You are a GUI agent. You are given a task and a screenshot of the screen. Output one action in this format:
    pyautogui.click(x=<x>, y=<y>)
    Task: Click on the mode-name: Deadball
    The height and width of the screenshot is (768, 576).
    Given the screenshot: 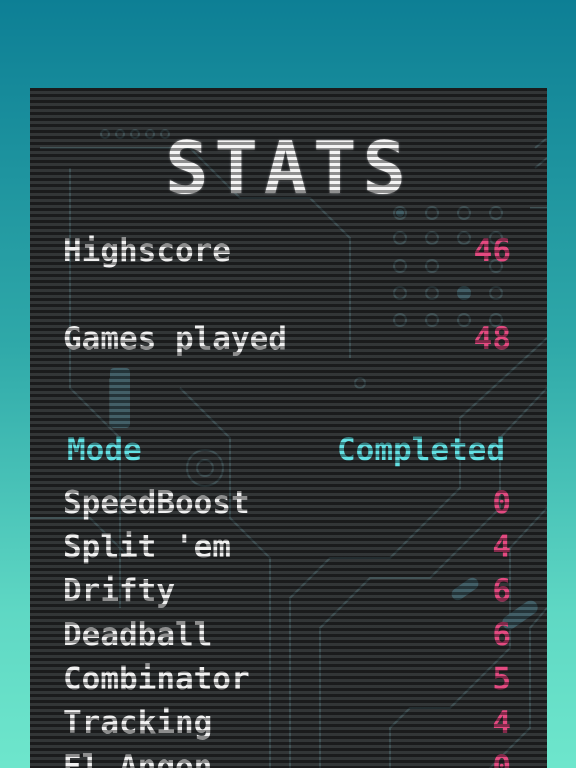 What is the action you would take?
    pyautogui.click(x=138, y=635)
    